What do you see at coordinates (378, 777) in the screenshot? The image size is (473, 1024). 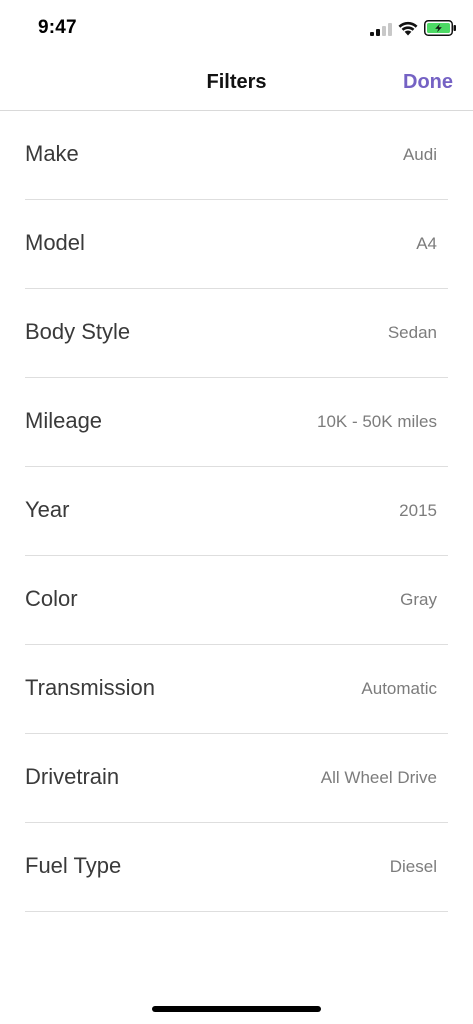 I see `filter-value: All Wheel Drive` at bounding box center [378, 777].